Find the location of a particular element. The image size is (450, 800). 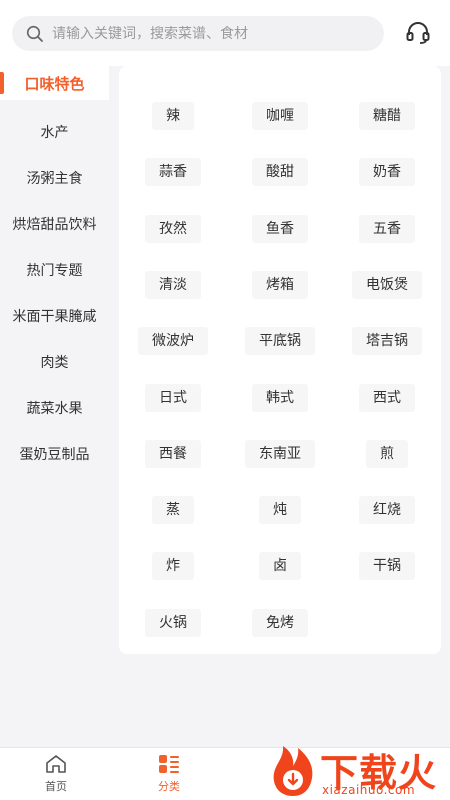

sidebar-item-label: 肉类 is located at coordinates (54, 363).